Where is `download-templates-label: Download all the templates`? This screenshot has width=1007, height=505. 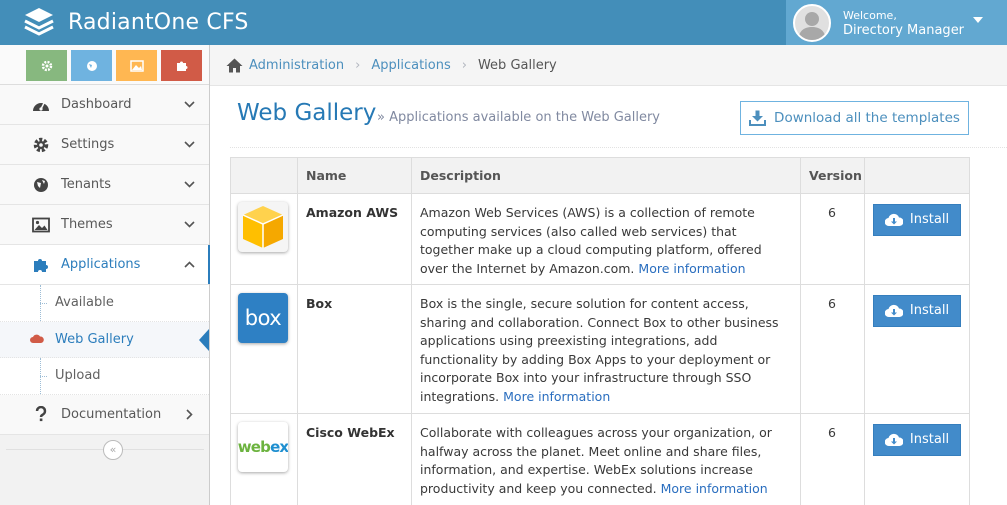 download-templates-label: Download all the templates is located at coordinates (867, 118).